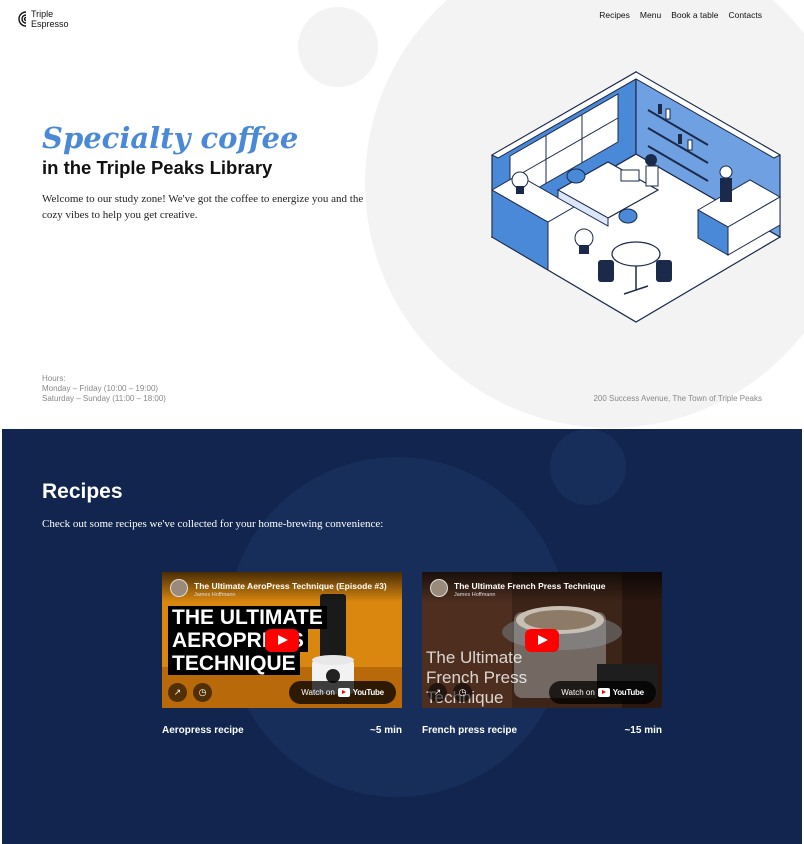  Describe the element at coordinates (104, 398) in the screenshot. I see `hours-weekend: Saturday – Sunday (11:00 – 18:00)` at that location.